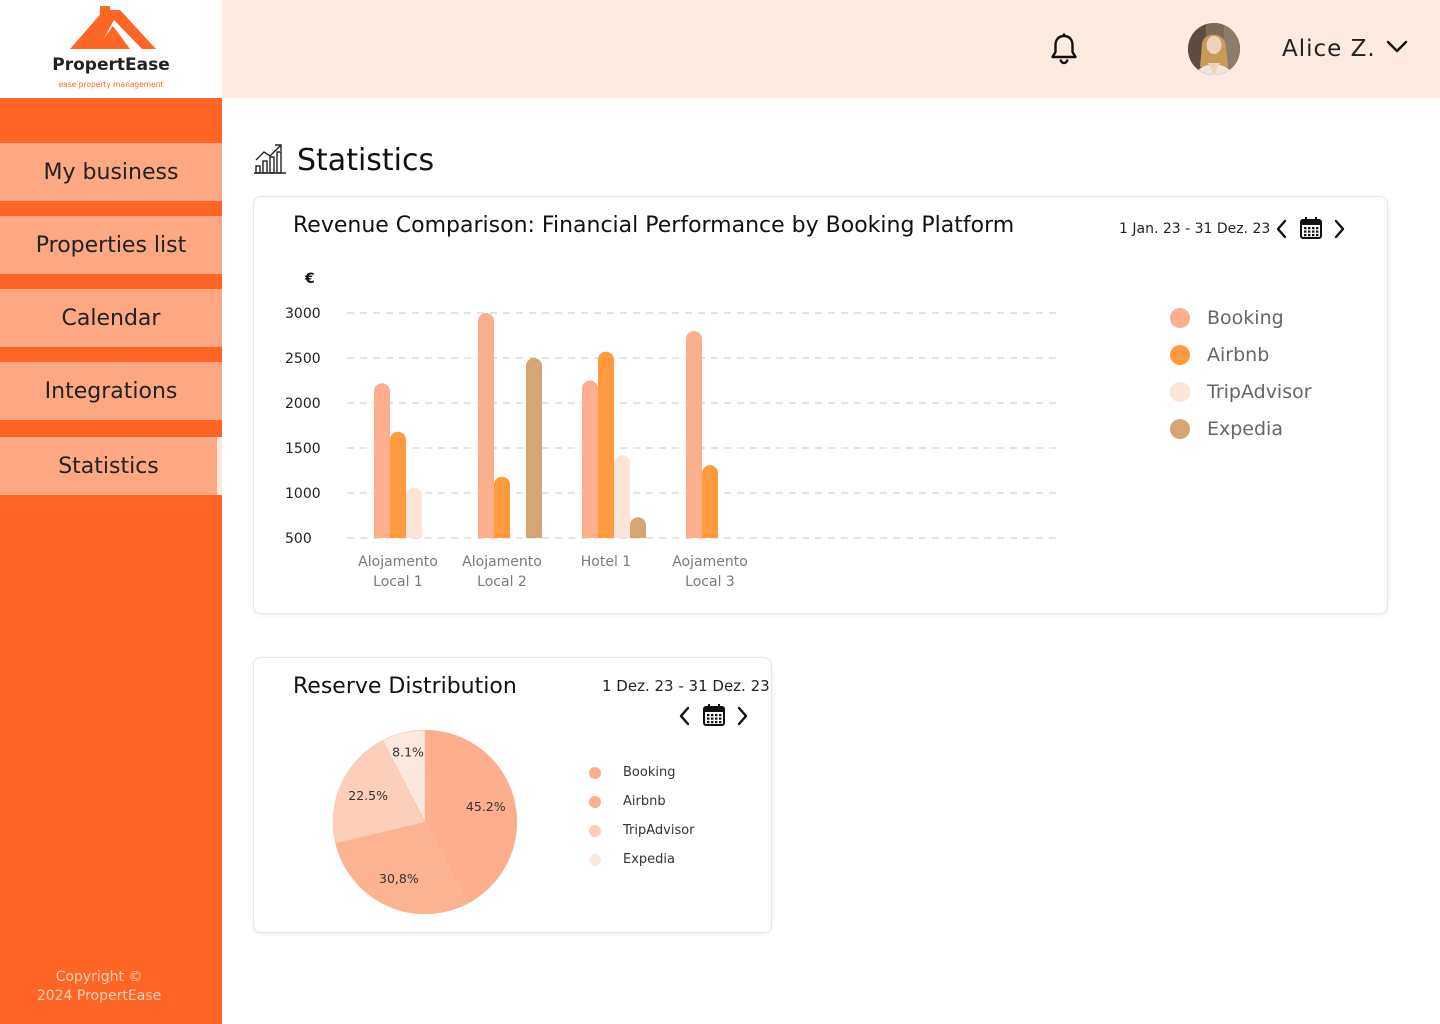  I want to click on sidebar-item-calendar: Calendar, so click(111, 318).